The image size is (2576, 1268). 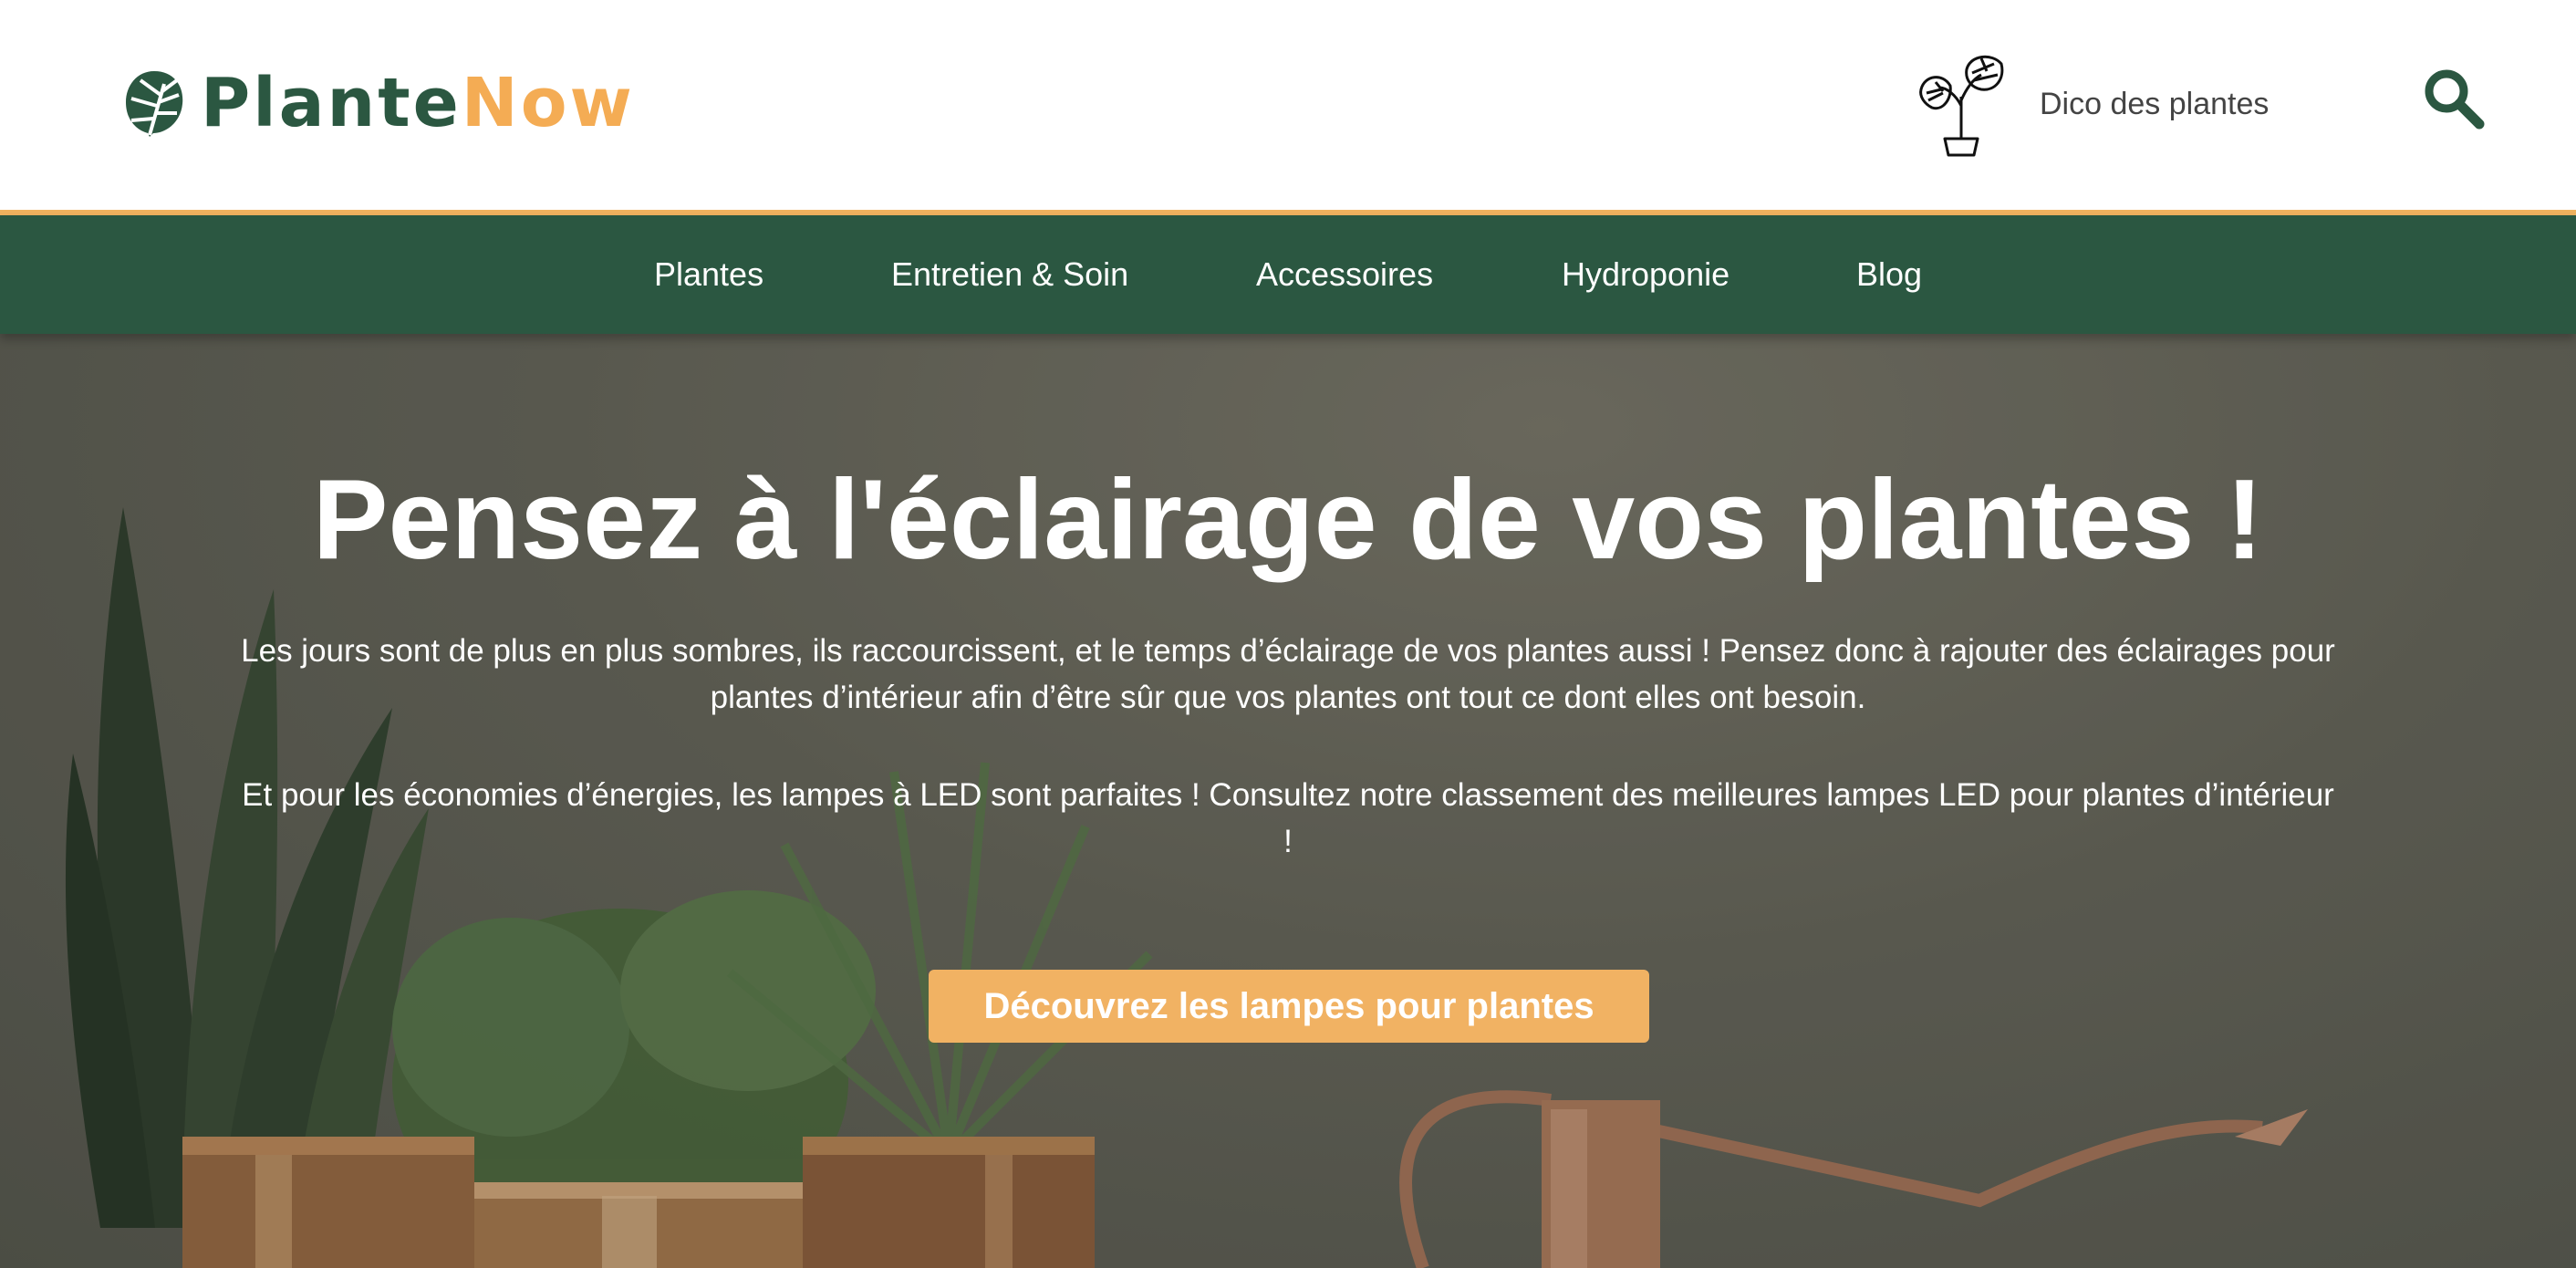 What do you see at coordinates (1961, 106) in the screenshot?
I see `potted-monstera-icon` at bounding box center [1961, 106].